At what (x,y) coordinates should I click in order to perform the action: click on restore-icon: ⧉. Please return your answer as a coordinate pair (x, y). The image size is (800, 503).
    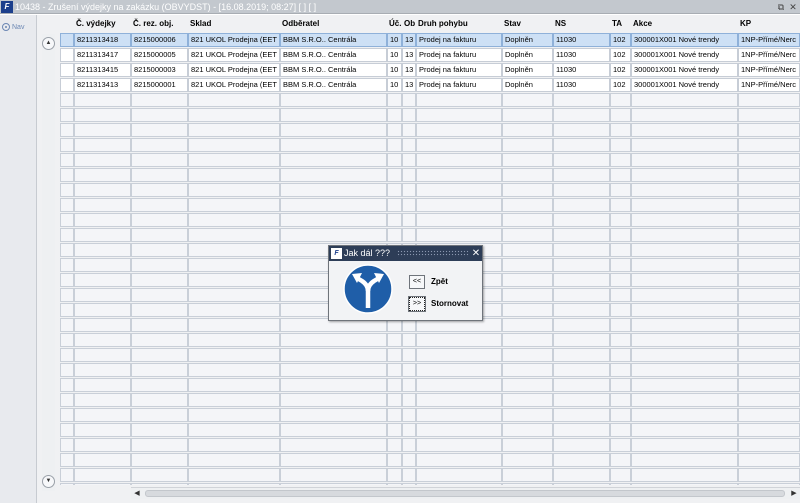
    Looking at the image, I should click on (781, 7).